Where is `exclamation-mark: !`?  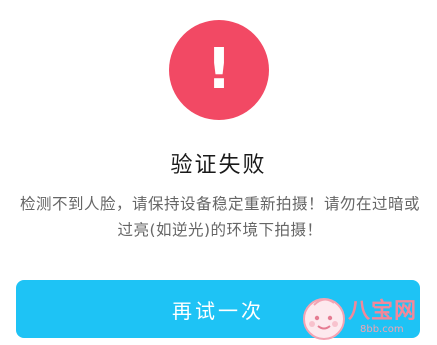
exclamation-mark: ! is located at coordinates (219, 69).